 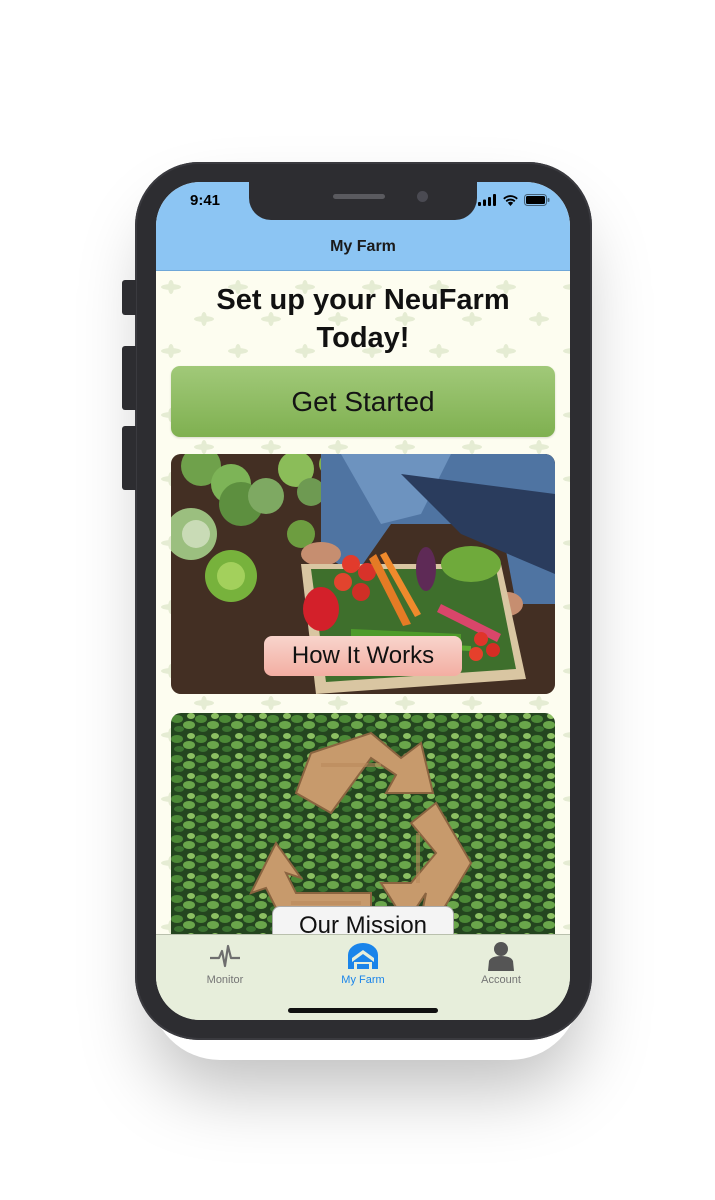 What do you see at coordinates (225, 956) in the screenshot?
I see `heartbeat-icon` at bounding box center [225, 956].